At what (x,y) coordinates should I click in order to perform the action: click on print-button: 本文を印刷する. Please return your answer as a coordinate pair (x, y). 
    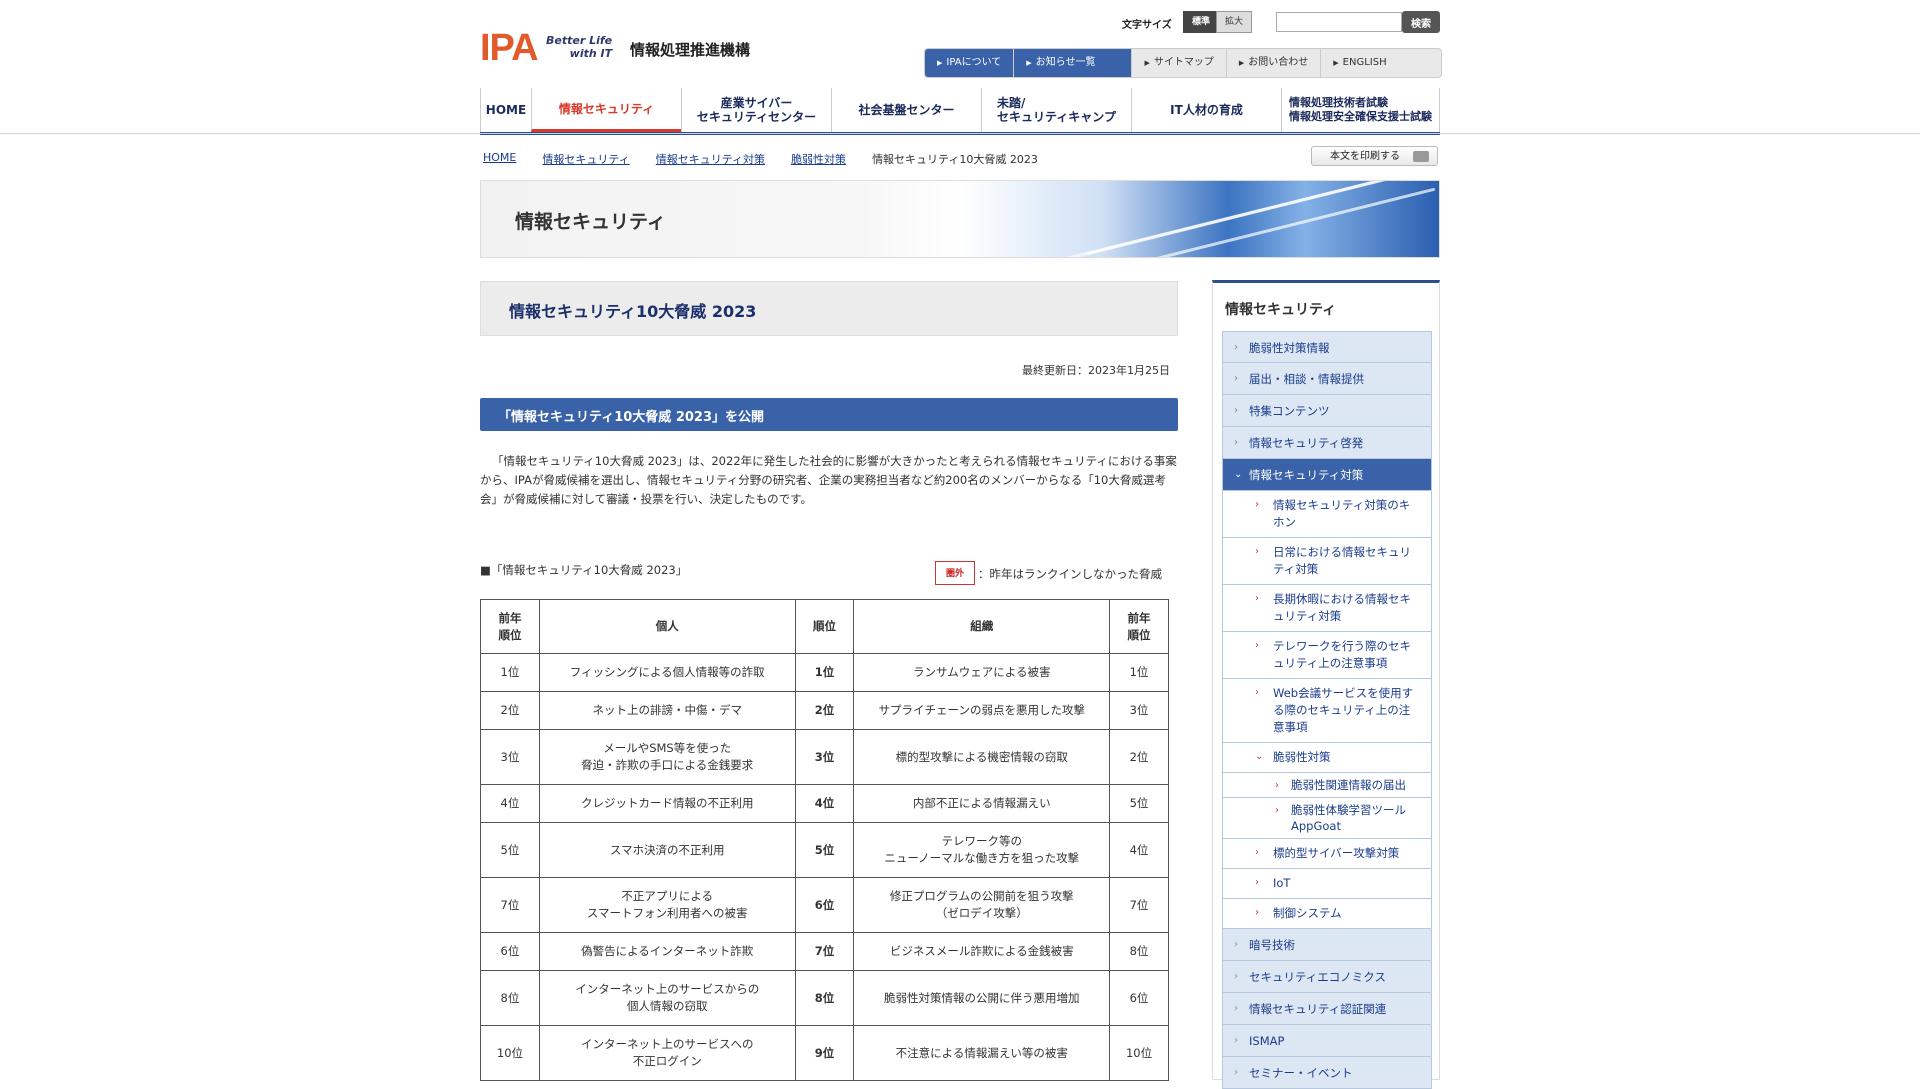
    Looking at the image, I should click on (1374, 156).